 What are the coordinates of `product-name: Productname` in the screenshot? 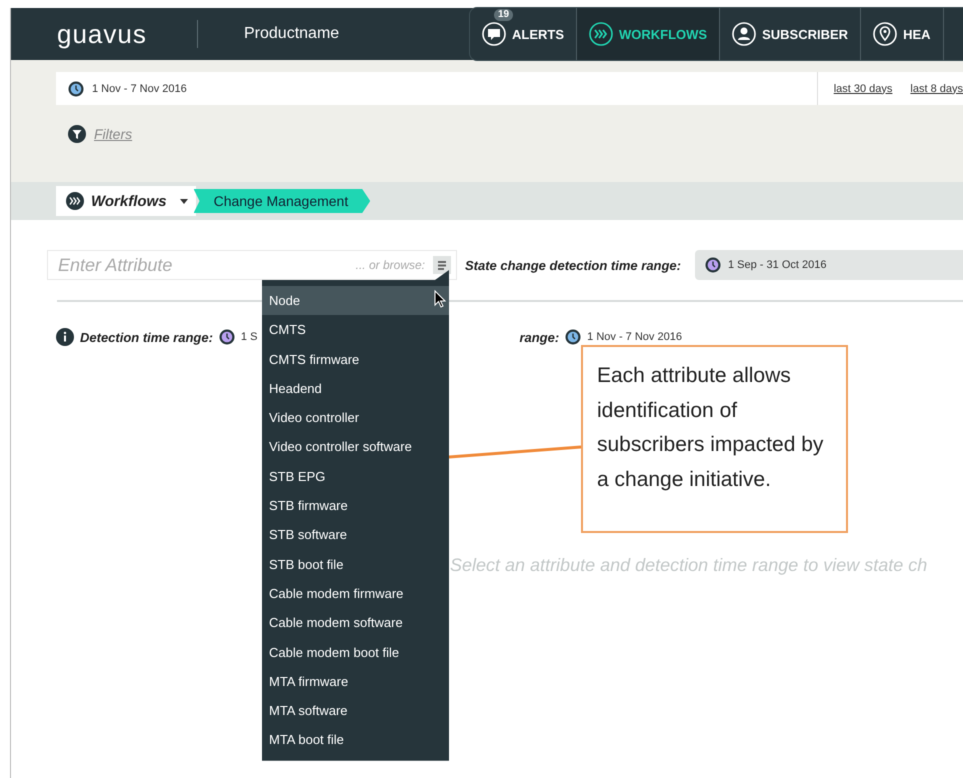 It's located at (292, 34).